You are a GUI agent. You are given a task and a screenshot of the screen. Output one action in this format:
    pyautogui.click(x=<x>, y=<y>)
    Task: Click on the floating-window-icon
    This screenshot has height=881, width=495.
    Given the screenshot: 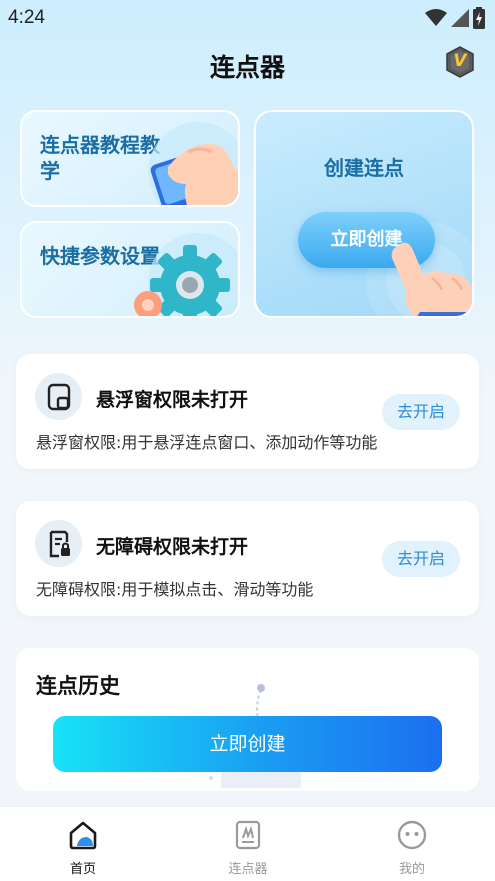 What is the action you would take?
    pyautogui.click(x=58, y=396)
    